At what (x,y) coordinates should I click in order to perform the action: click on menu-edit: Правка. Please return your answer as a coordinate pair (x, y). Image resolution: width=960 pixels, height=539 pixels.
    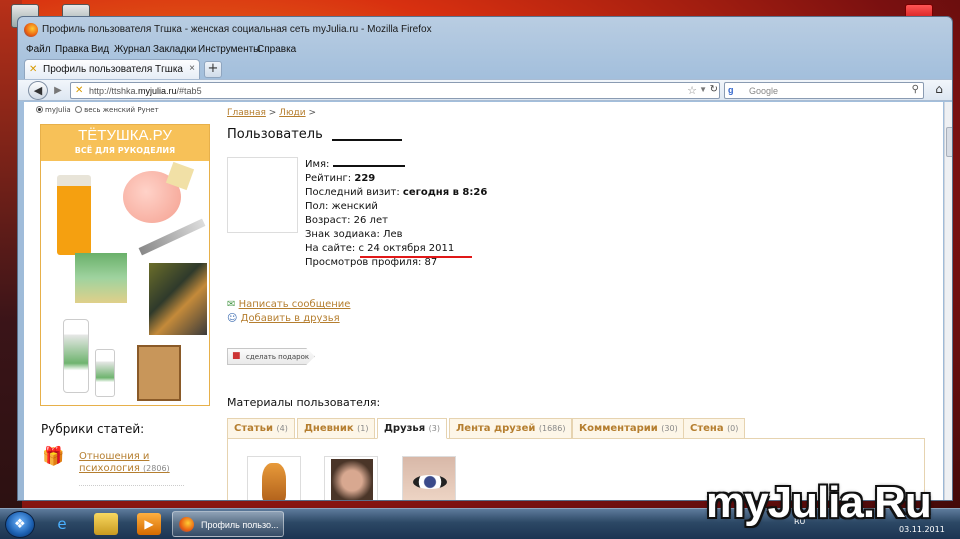
    Looking at the image, I should click on (72, 49).